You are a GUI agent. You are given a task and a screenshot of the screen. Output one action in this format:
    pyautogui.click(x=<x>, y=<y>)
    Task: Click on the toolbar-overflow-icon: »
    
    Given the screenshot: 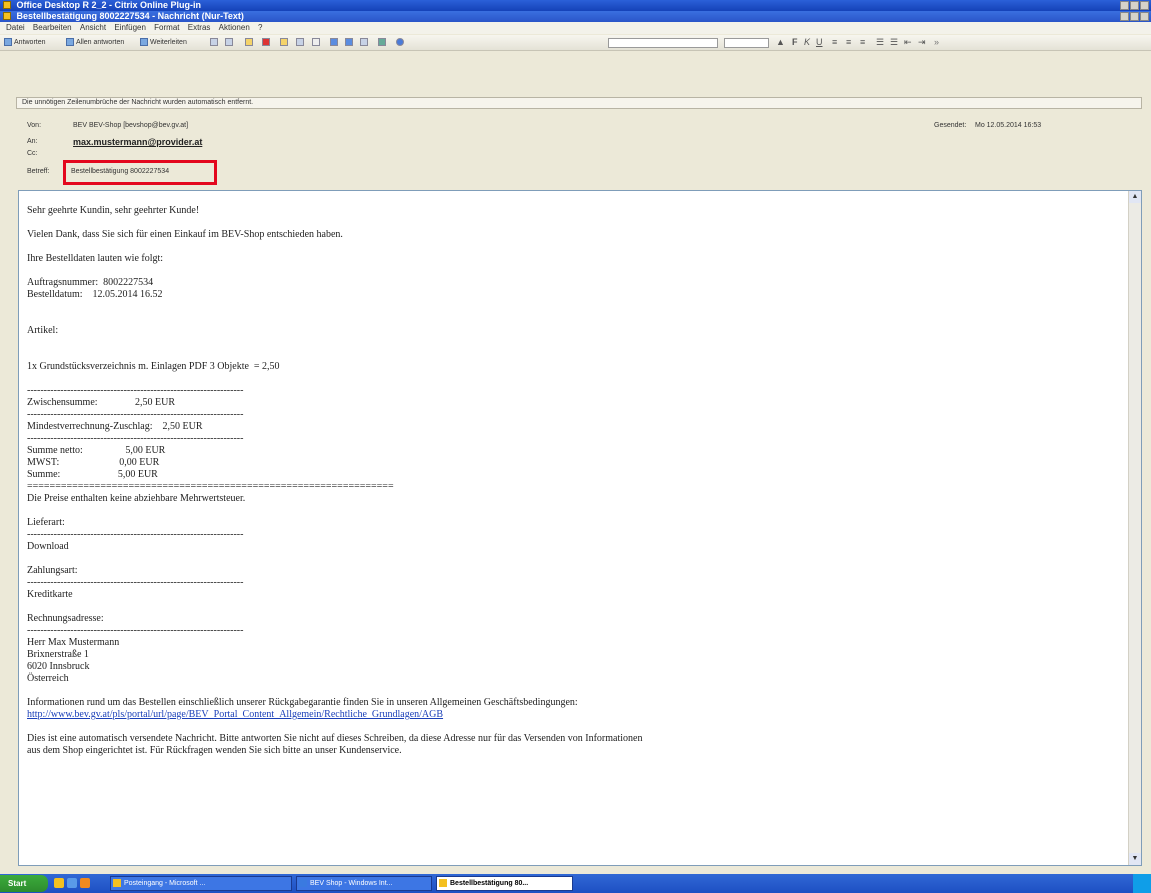 What is the action you would take?
    pyautogui.click(x=936, y=42)
    